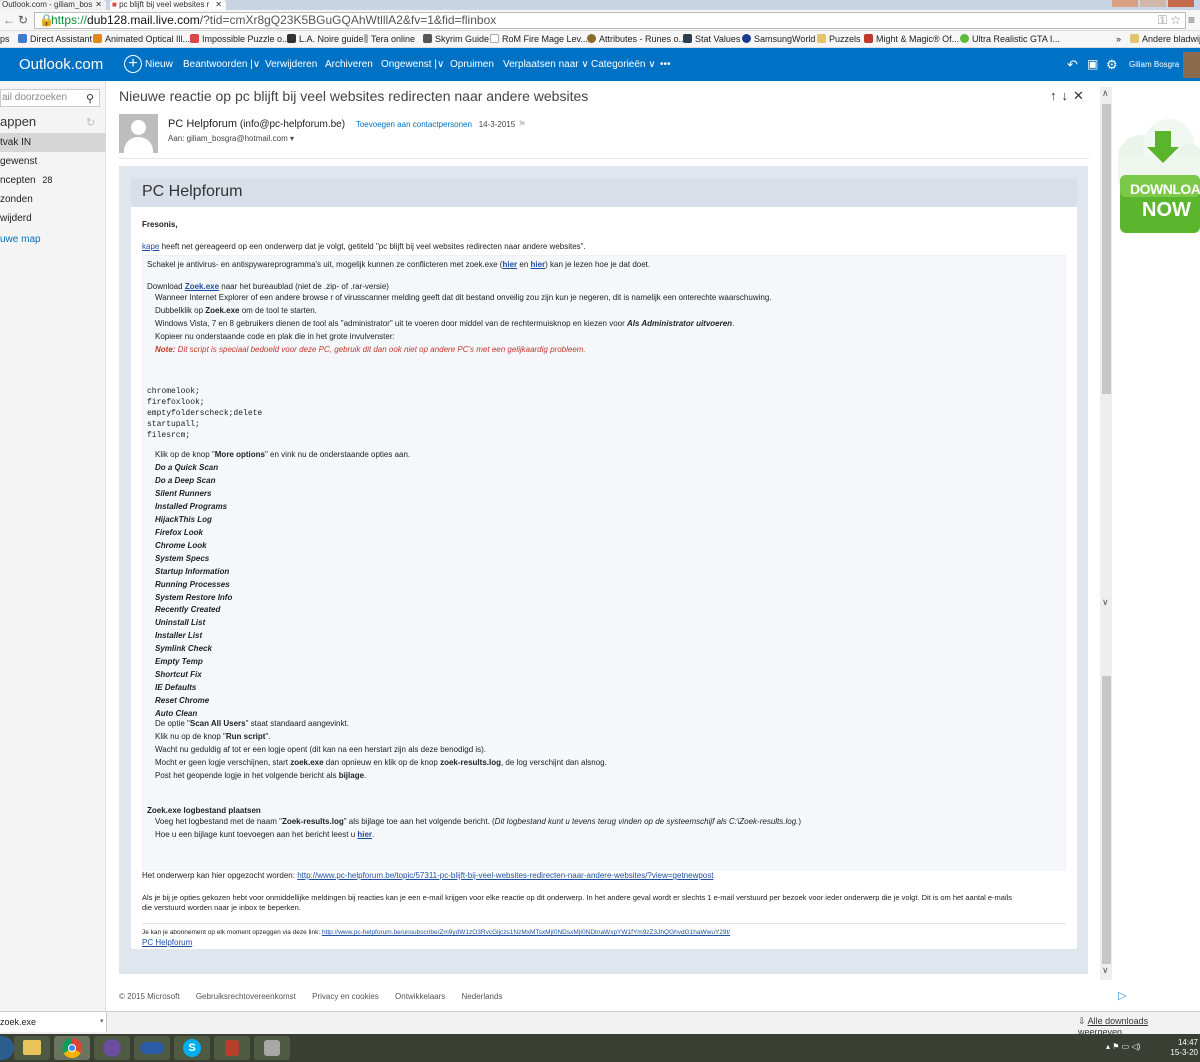 The image size is (1200, 1062). Describe the element at coordinates (1056, 95) in the screenshot. I see `arrow-up-icon: ↑` at that location.